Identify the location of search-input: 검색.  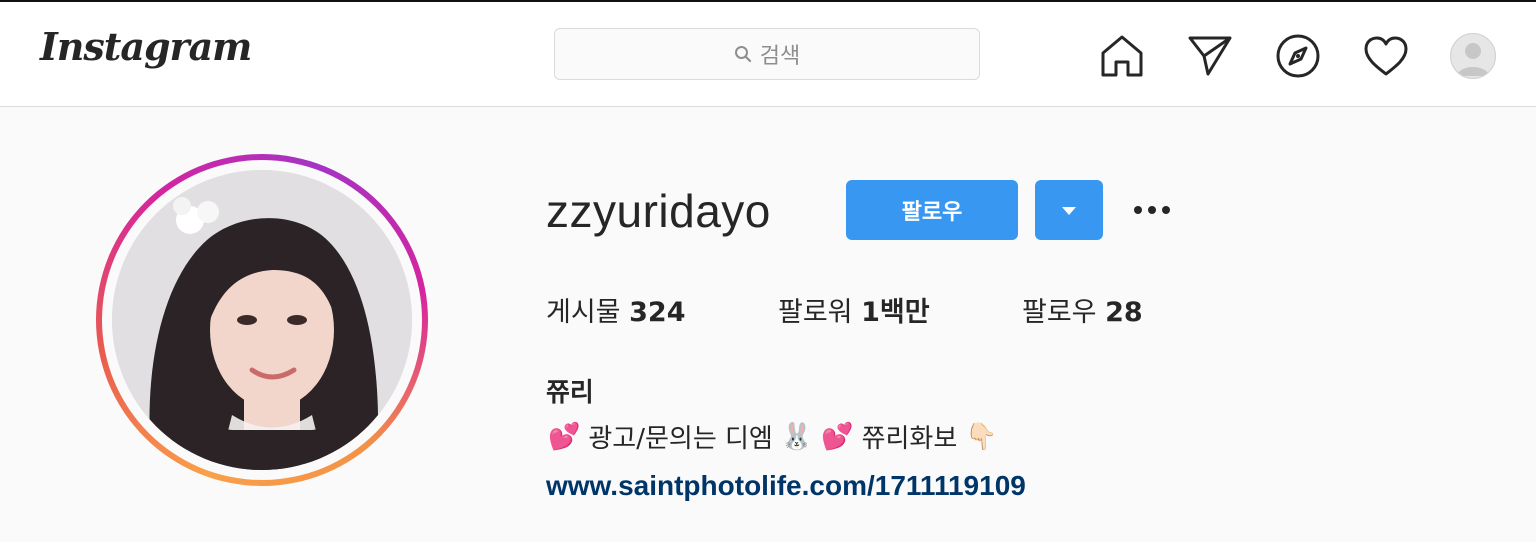
(767, 54).